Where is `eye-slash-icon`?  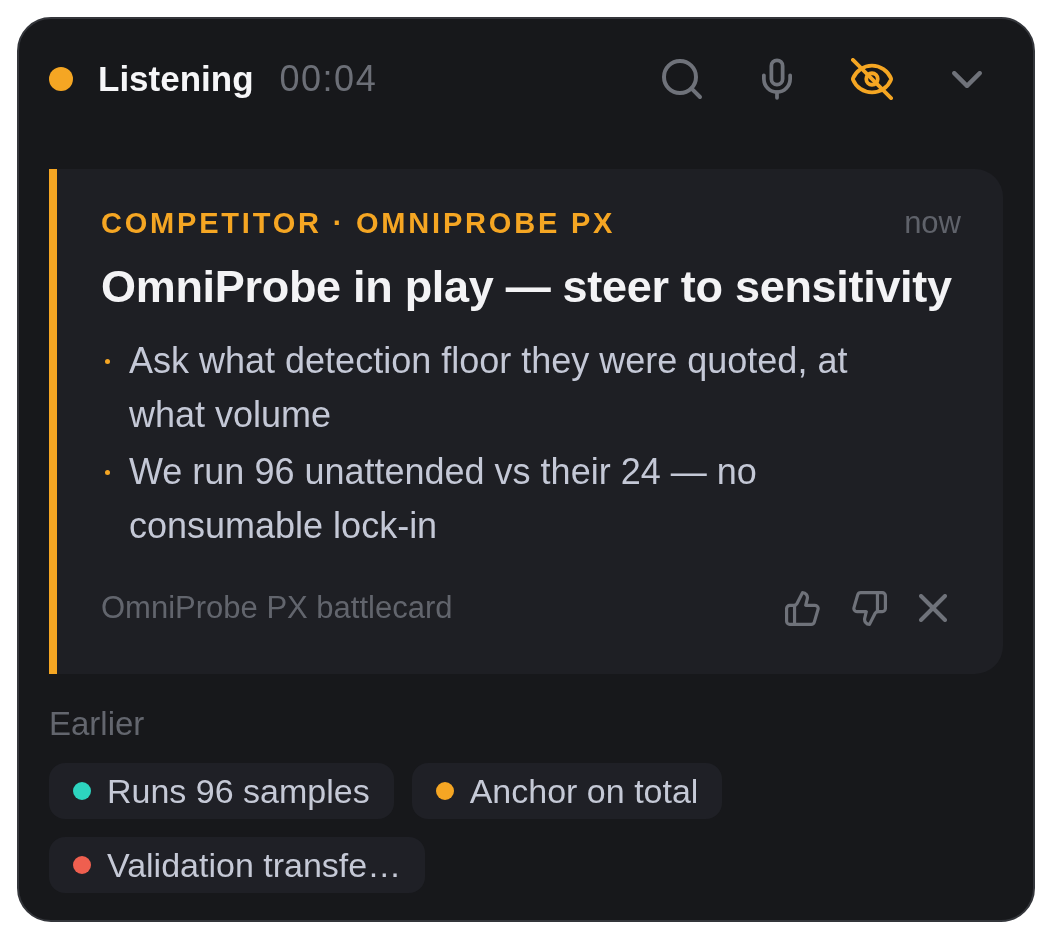 eye-slash-icon is located at coordinates (872, 79).